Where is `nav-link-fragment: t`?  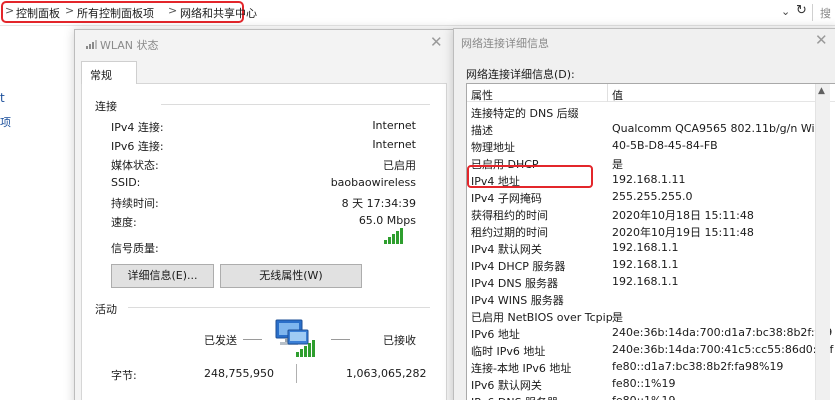 nav-link-fragment: t is located at coordinates (2, 98).